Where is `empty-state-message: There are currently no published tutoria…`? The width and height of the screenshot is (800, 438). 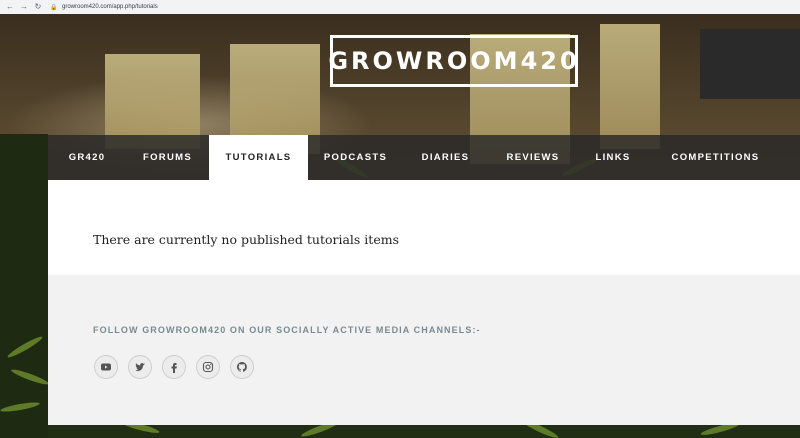
empty-state-message: There are currently no published tutoria… is located at coordinates (246, 239).